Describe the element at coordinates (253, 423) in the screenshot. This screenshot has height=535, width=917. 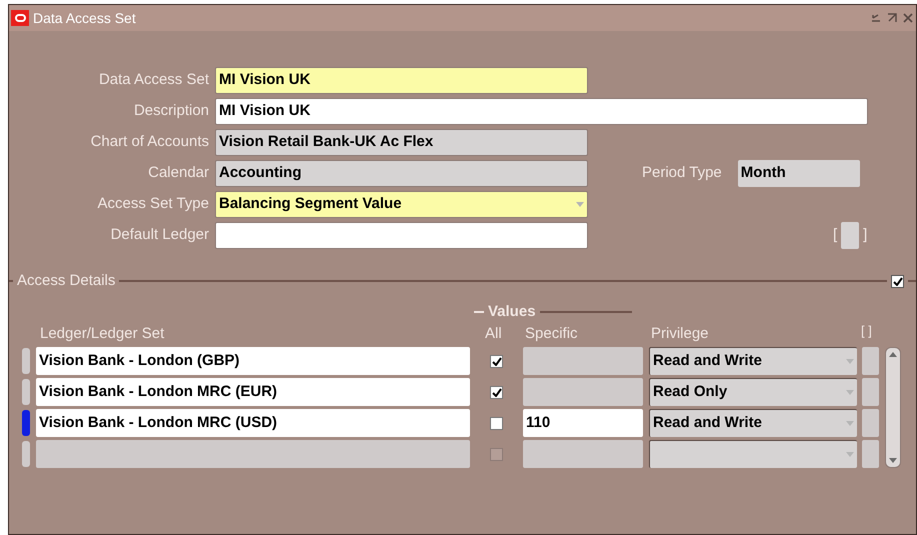
I see `input-field: Vision Bank - London MRC (USD)` at that location.